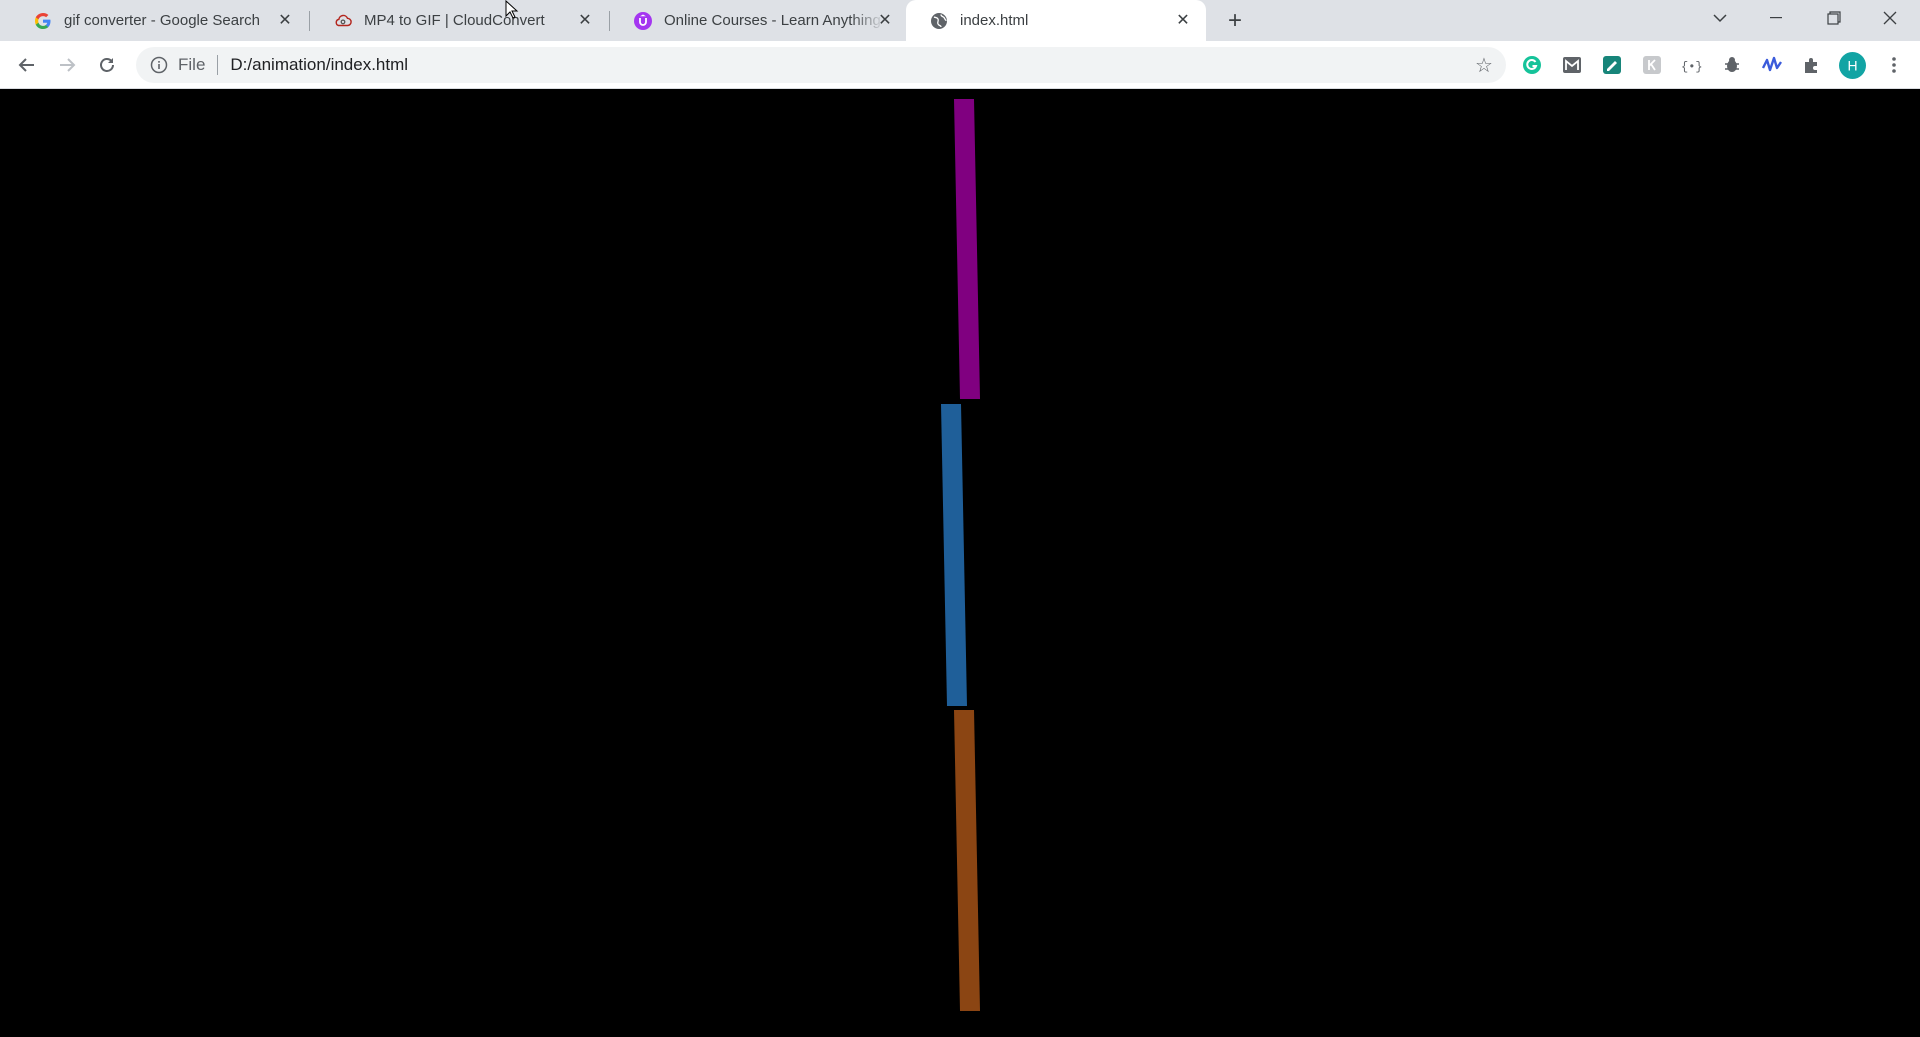 Image resolution: width=1920 pixels, height=1037 pixels. What do you see at coordinates (1612, 65) in the screenshot?
I see `pencil-extension-icon` at bounding box center [1612, 65].